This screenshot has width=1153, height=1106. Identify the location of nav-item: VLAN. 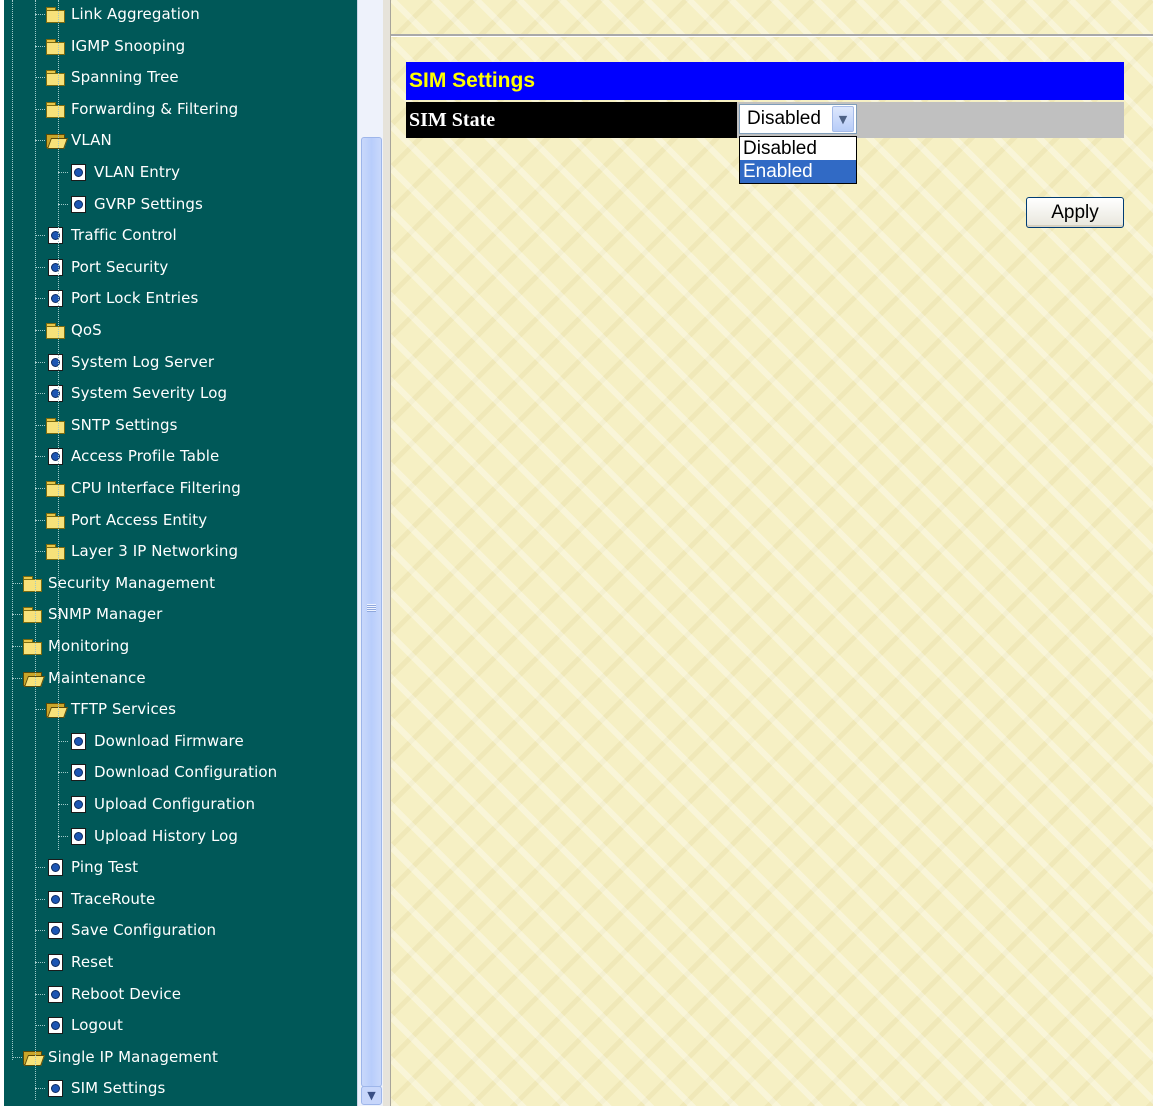
(78, 140).